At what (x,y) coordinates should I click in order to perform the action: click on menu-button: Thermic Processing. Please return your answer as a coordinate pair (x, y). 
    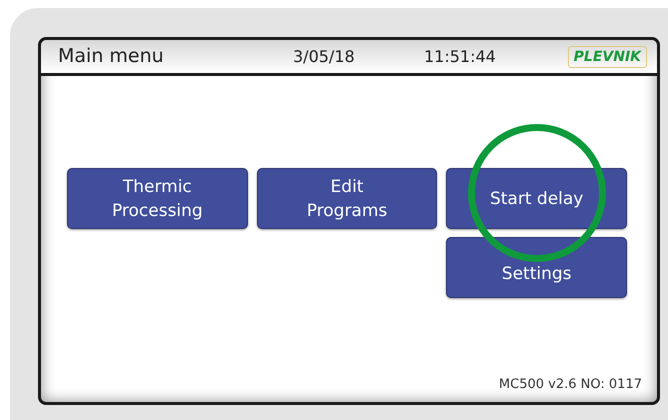
    Looking at the image, I should click on (157, 198).